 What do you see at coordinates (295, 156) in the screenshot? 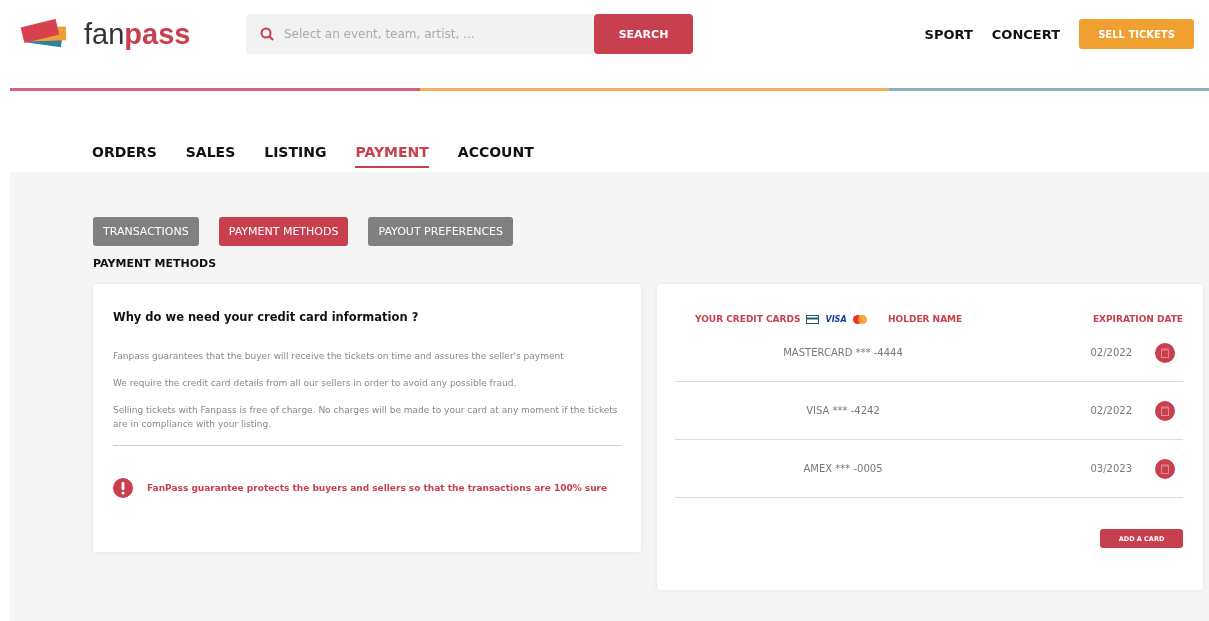
I see `tab: LISTING` at bounding box center [295, 156].